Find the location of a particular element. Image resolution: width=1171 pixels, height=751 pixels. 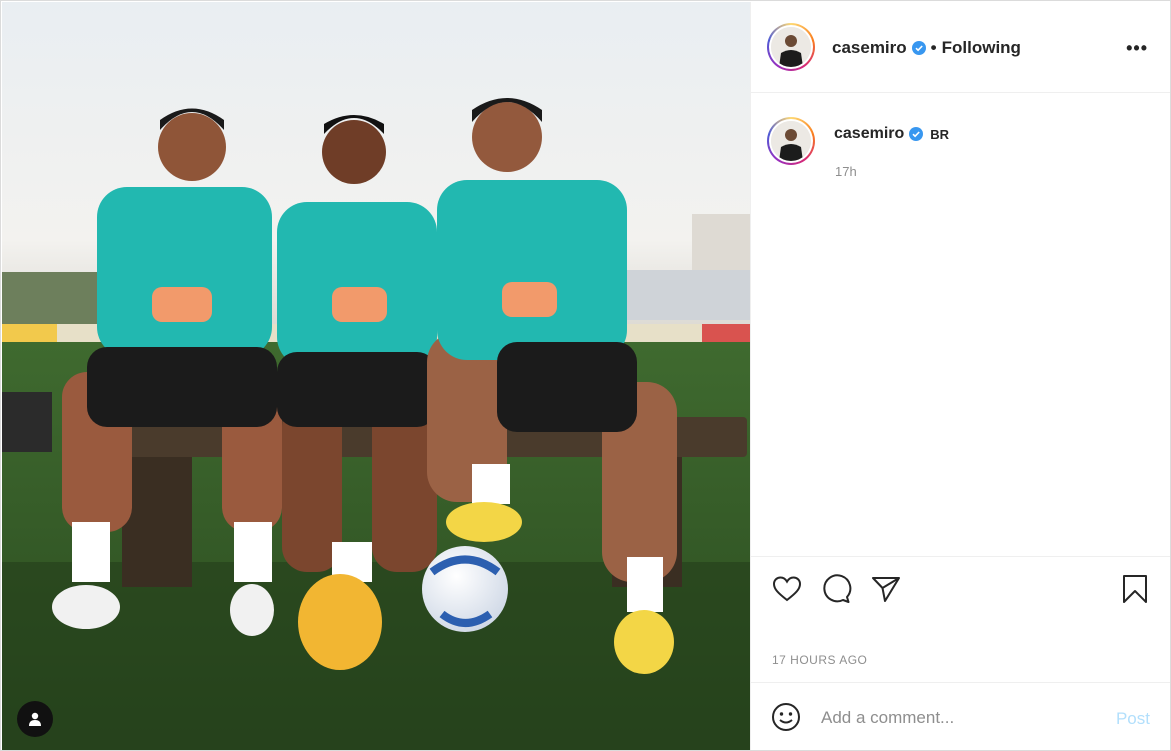

following-button: Following is located at coordinates (981, 48).